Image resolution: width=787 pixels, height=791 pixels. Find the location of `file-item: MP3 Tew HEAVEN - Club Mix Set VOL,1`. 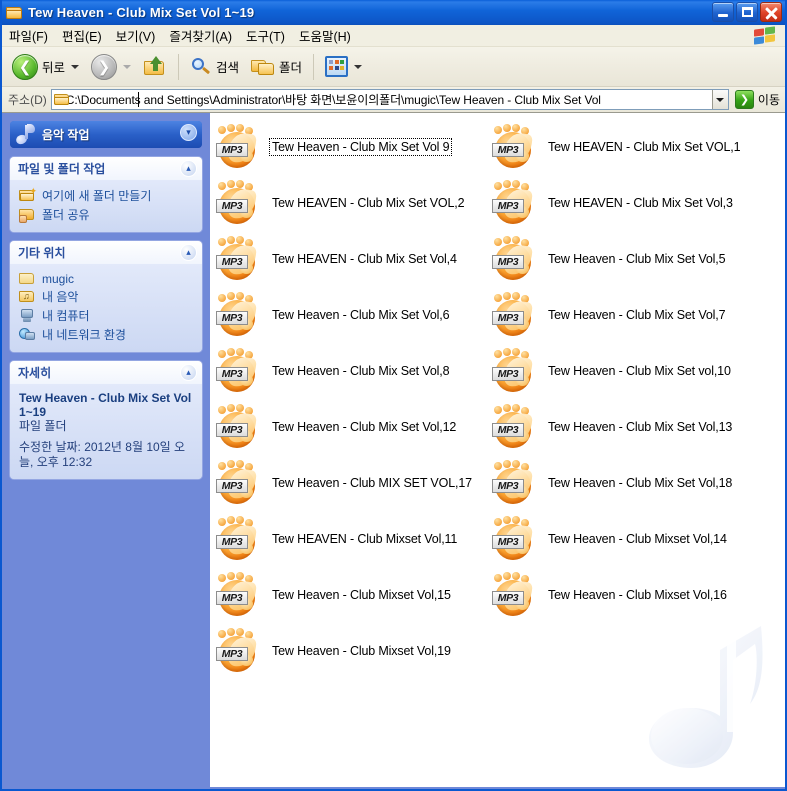

file-item: MP3 Tew HEAVEN - Club Mix Set VOL,1 is located at coordinates (628, 147).